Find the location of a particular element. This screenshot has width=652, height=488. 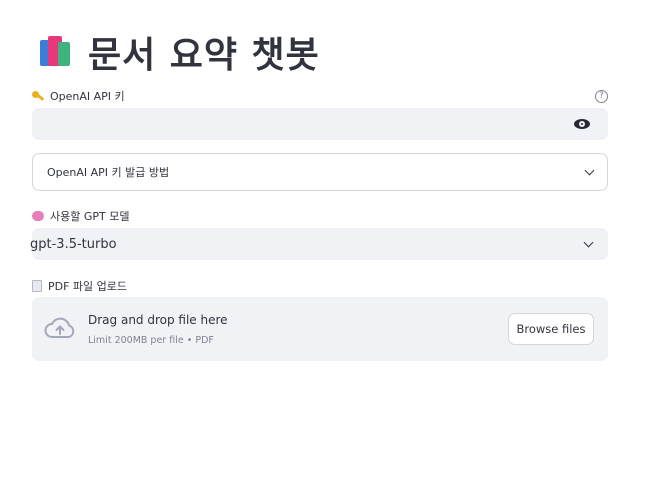

model-label: 사용할 GPT 모델 is located at coordinates (90, 216).